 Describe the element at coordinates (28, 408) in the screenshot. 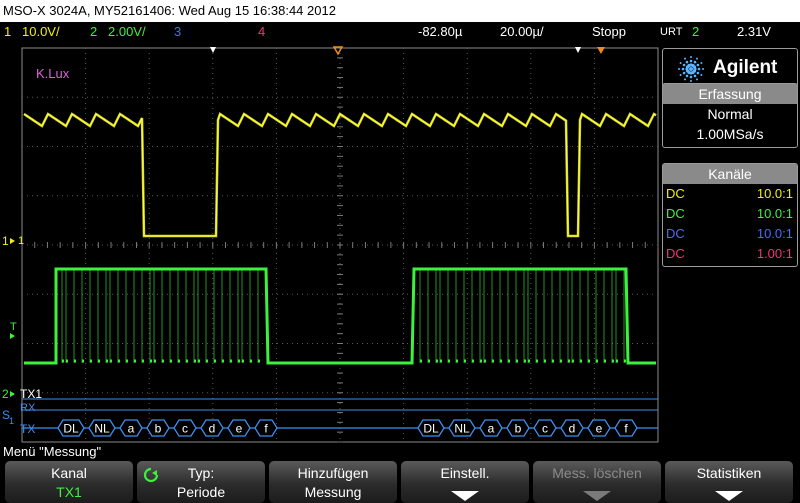

I see `serial-rx-label: RX` at that location.